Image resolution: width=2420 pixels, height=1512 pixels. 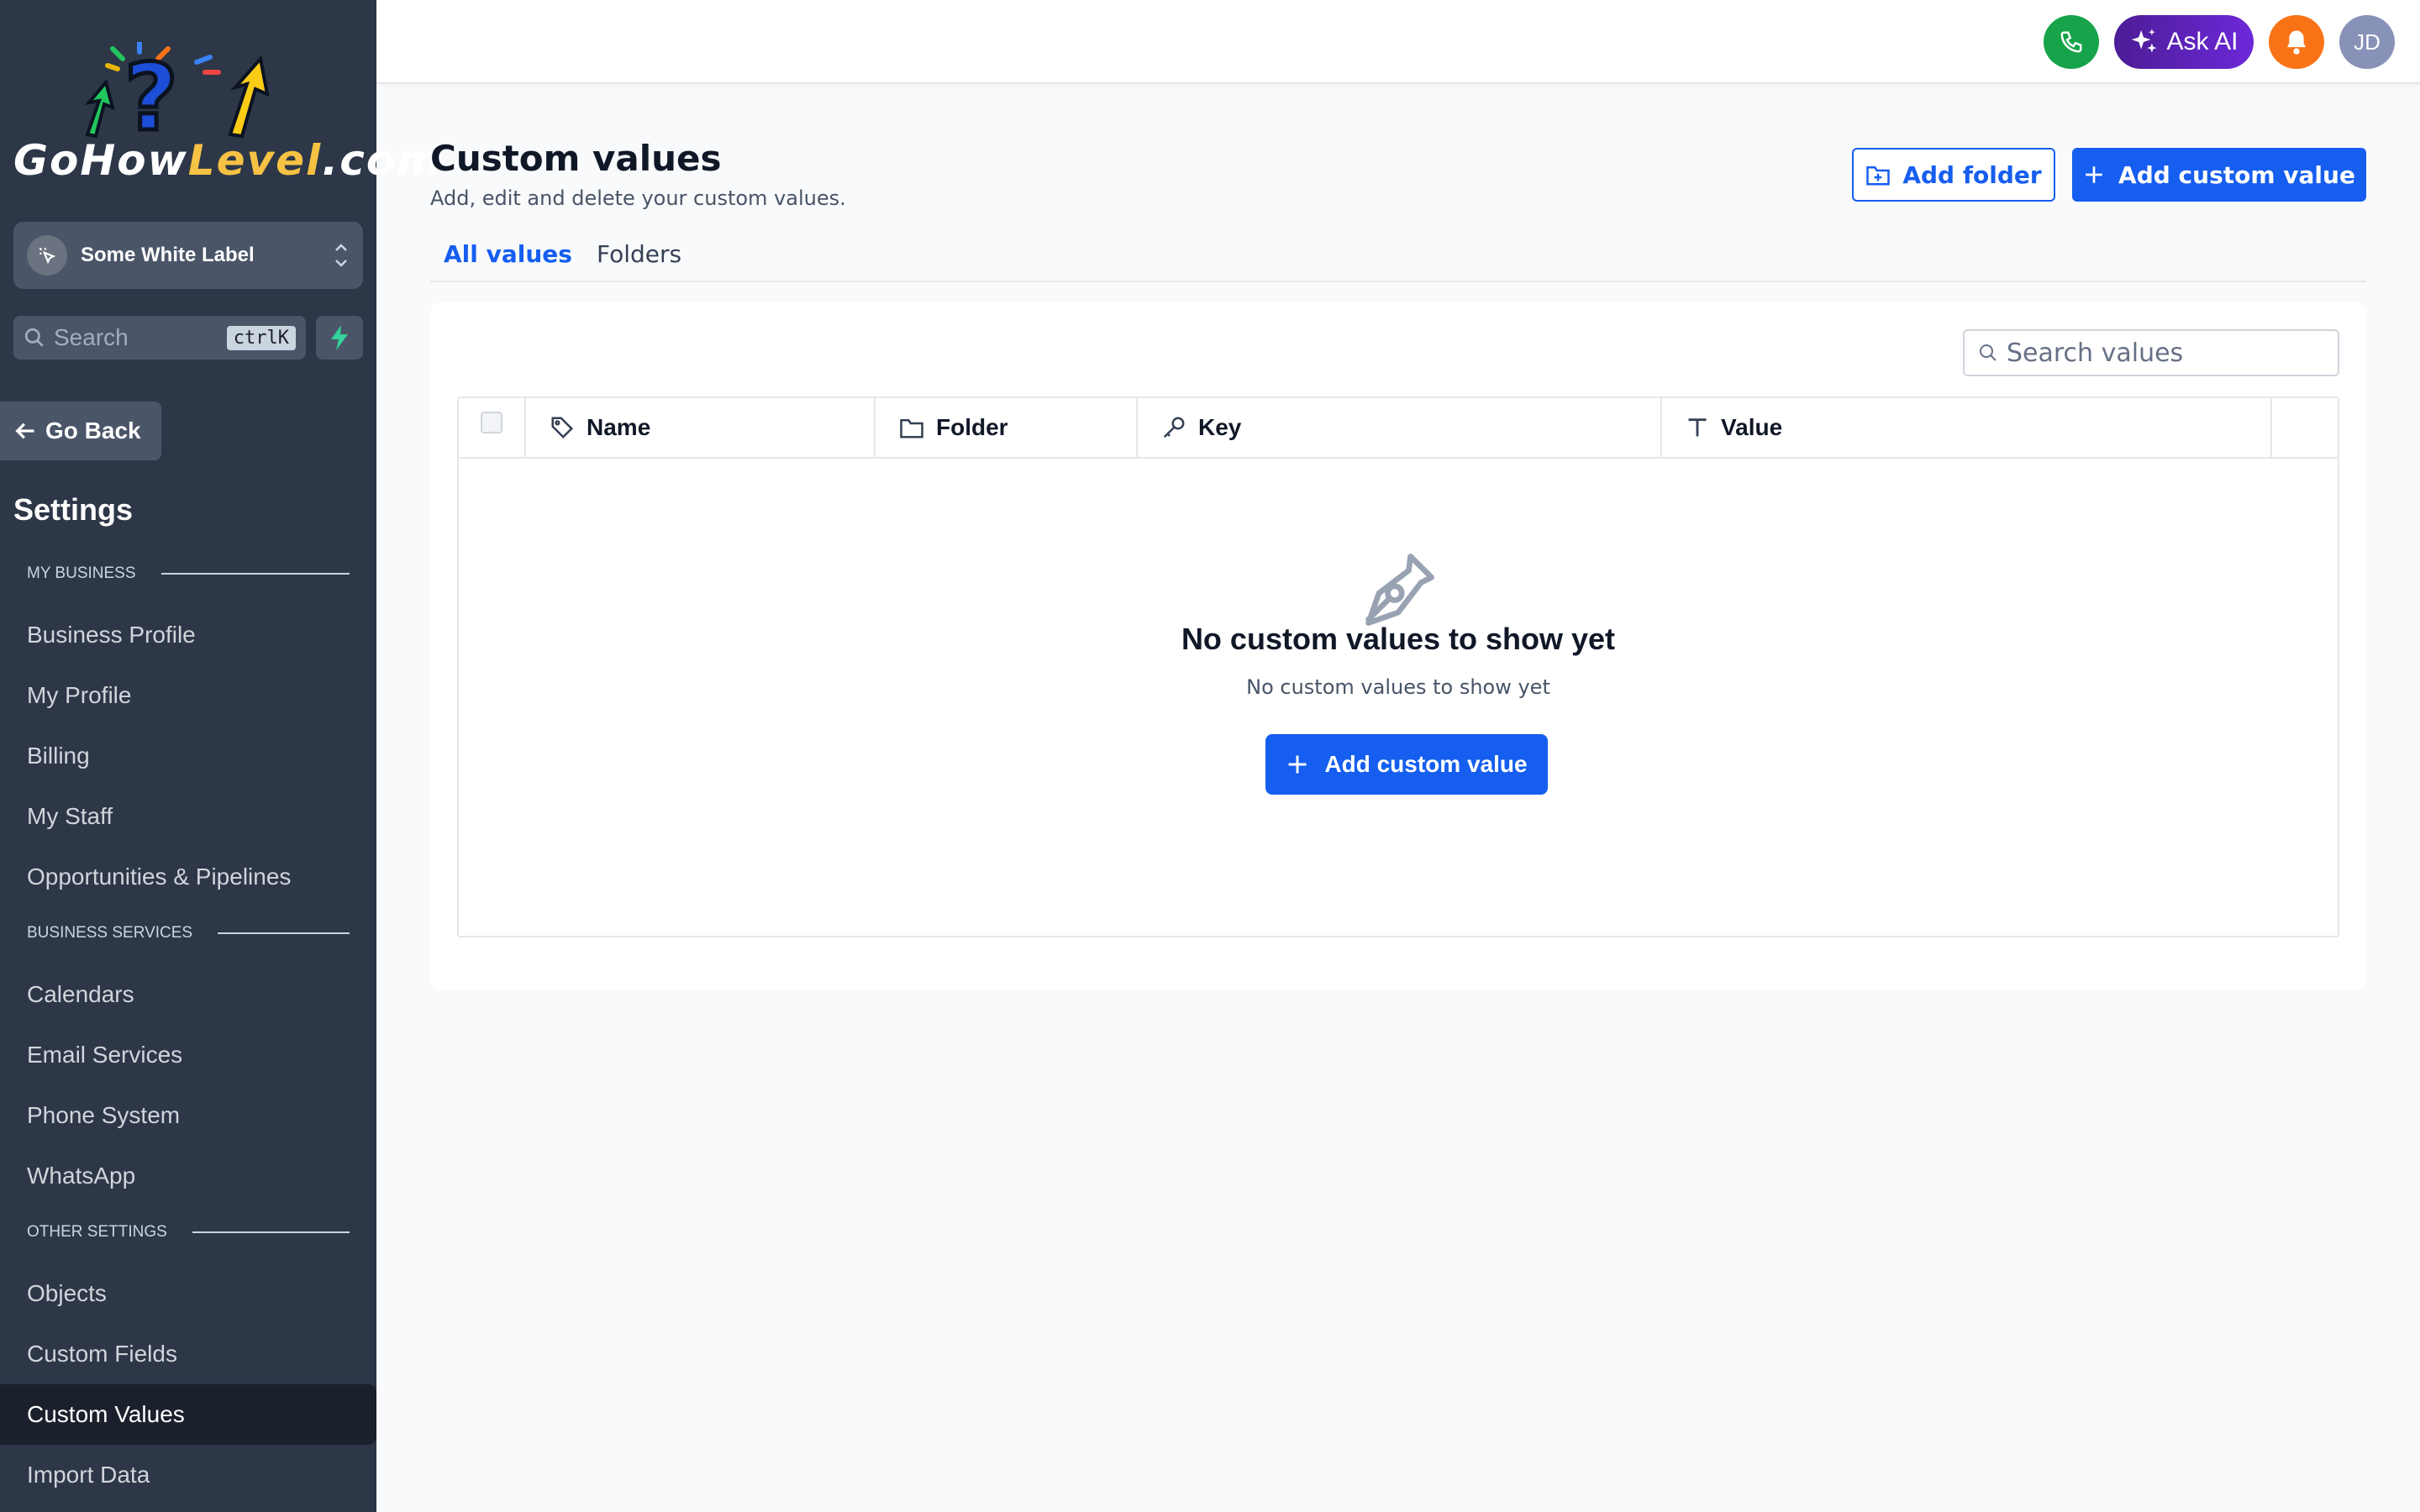 What do you see at coordinates (341, 255) in the screenshot?
I see `chevron-up-down-icon` at bounding box center [341, 255].